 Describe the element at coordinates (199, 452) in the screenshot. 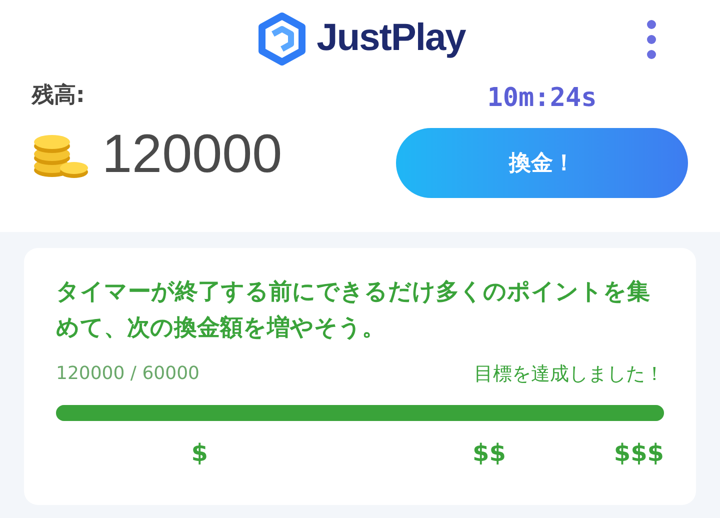

I see `milestone-label: $` at that location.